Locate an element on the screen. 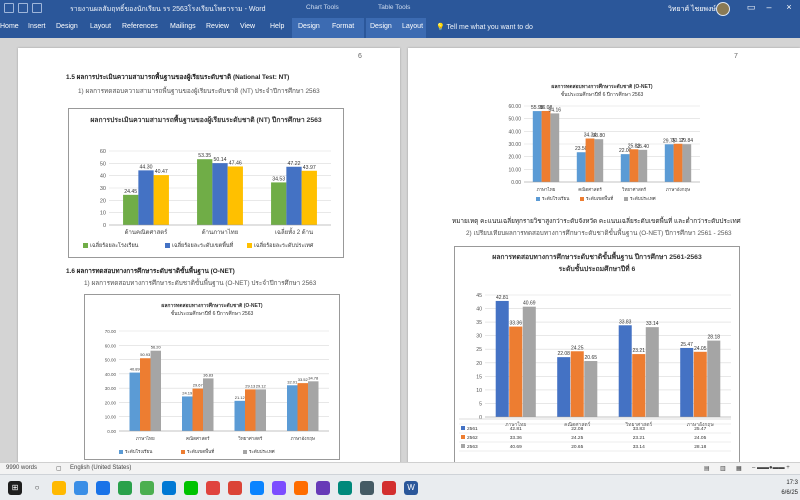 This screenshot has height=500, width=800. start-icon: ⊞ is located at coordinates (15, 488).